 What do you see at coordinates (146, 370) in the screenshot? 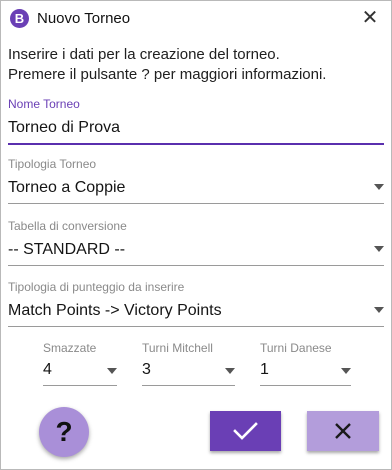
I see `turni-mitchell-value: 3` at bounding box center [146, 370].